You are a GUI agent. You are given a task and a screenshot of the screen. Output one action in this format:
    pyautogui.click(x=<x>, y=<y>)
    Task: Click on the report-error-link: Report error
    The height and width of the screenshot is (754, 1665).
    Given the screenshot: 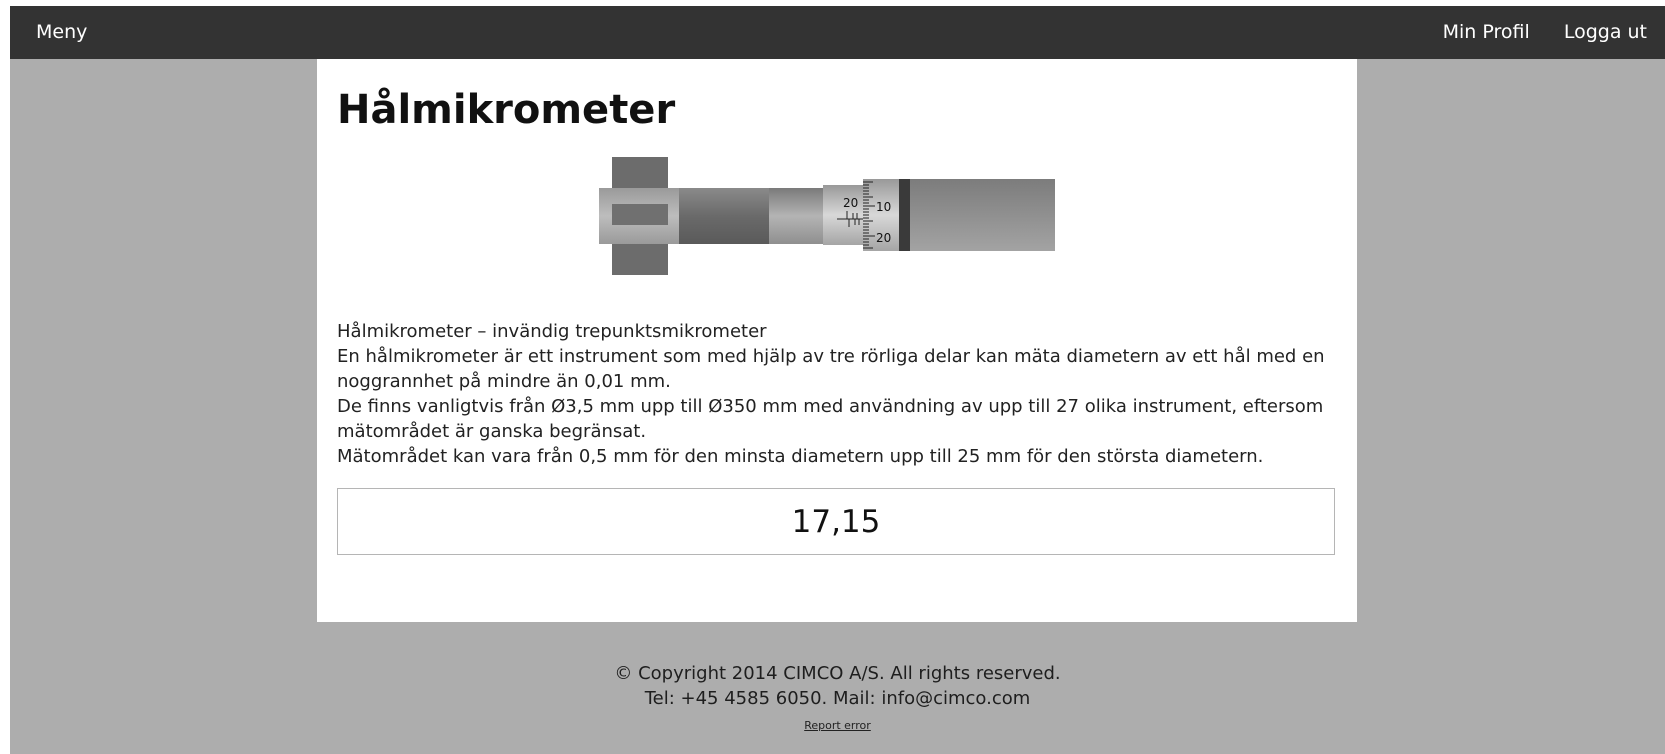 What is the action you would take?
    pyautogui.click(x=837, y=725)
    